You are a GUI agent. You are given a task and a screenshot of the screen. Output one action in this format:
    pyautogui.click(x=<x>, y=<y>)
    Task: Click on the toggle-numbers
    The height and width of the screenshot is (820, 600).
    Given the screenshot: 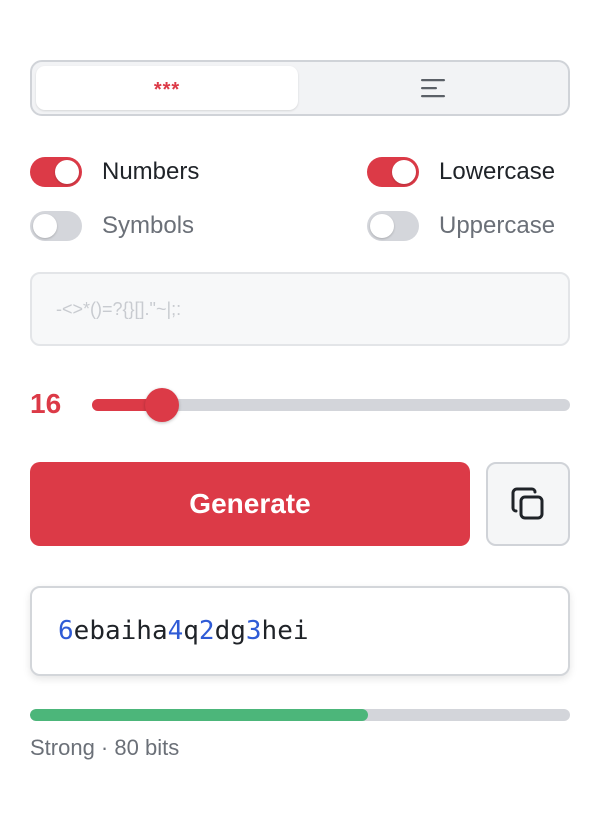 What is the action you would take?
    pyautogui.click(x=56, y=172)
    